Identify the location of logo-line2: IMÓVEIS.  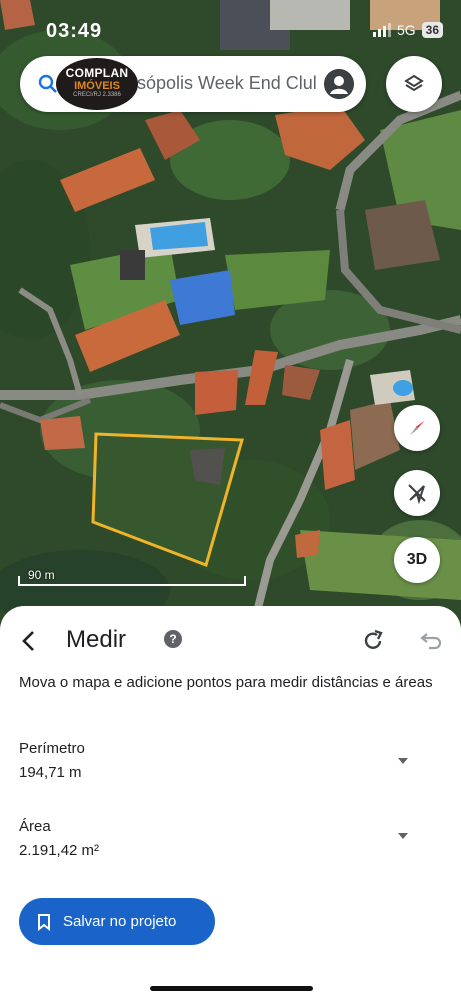
(97, 86).